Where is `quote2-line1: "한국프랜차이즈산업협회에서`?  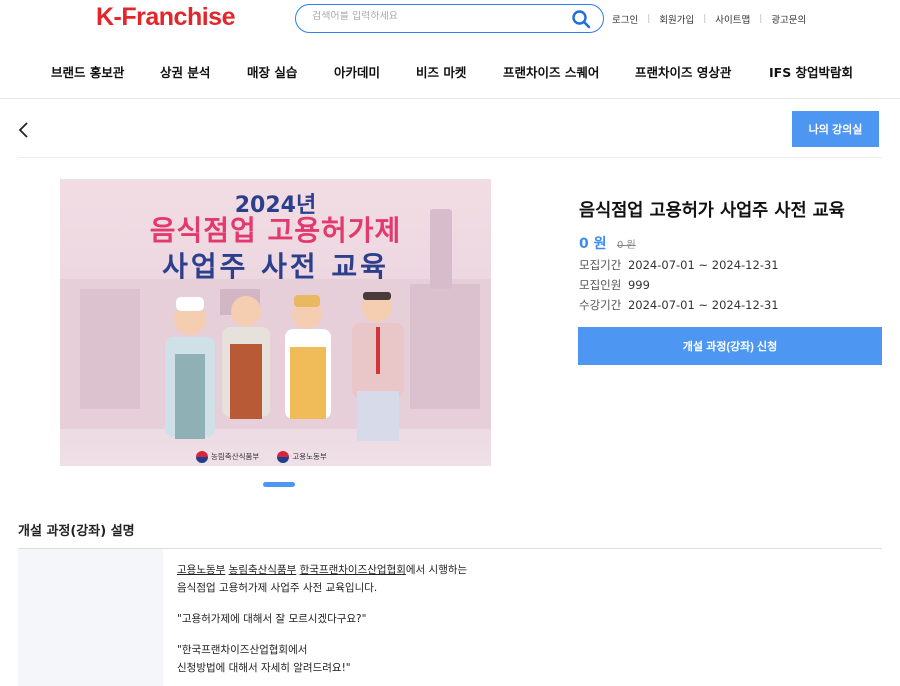
quote2-line1: "한국프랜차이즈산업협회에서 is located at coordinates (242, 650).